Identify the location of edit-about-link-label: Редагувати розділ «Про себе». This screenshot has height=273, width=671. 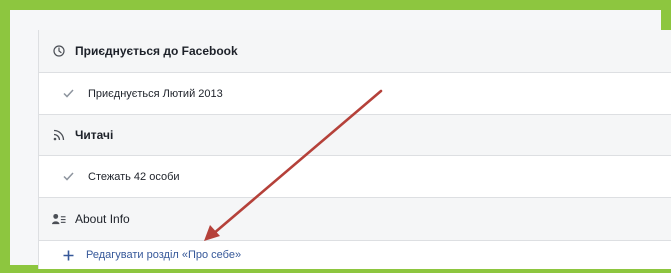
(163, 255).